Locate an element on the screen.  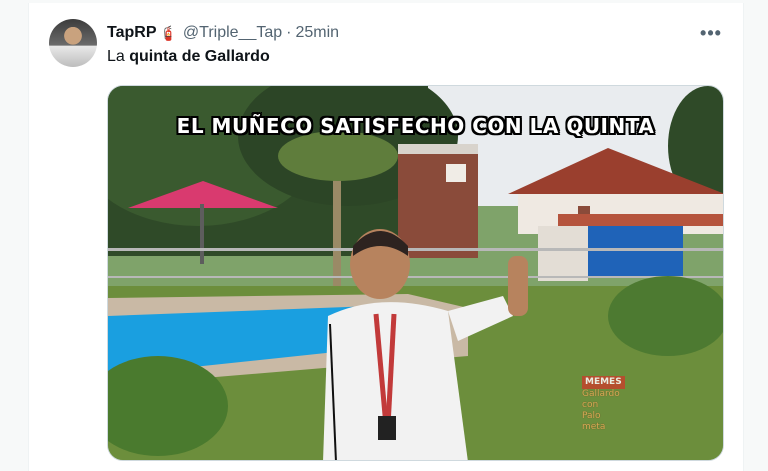
watermark: MEMES Gallardo con Palo meta is located at coordinates (611, 411).